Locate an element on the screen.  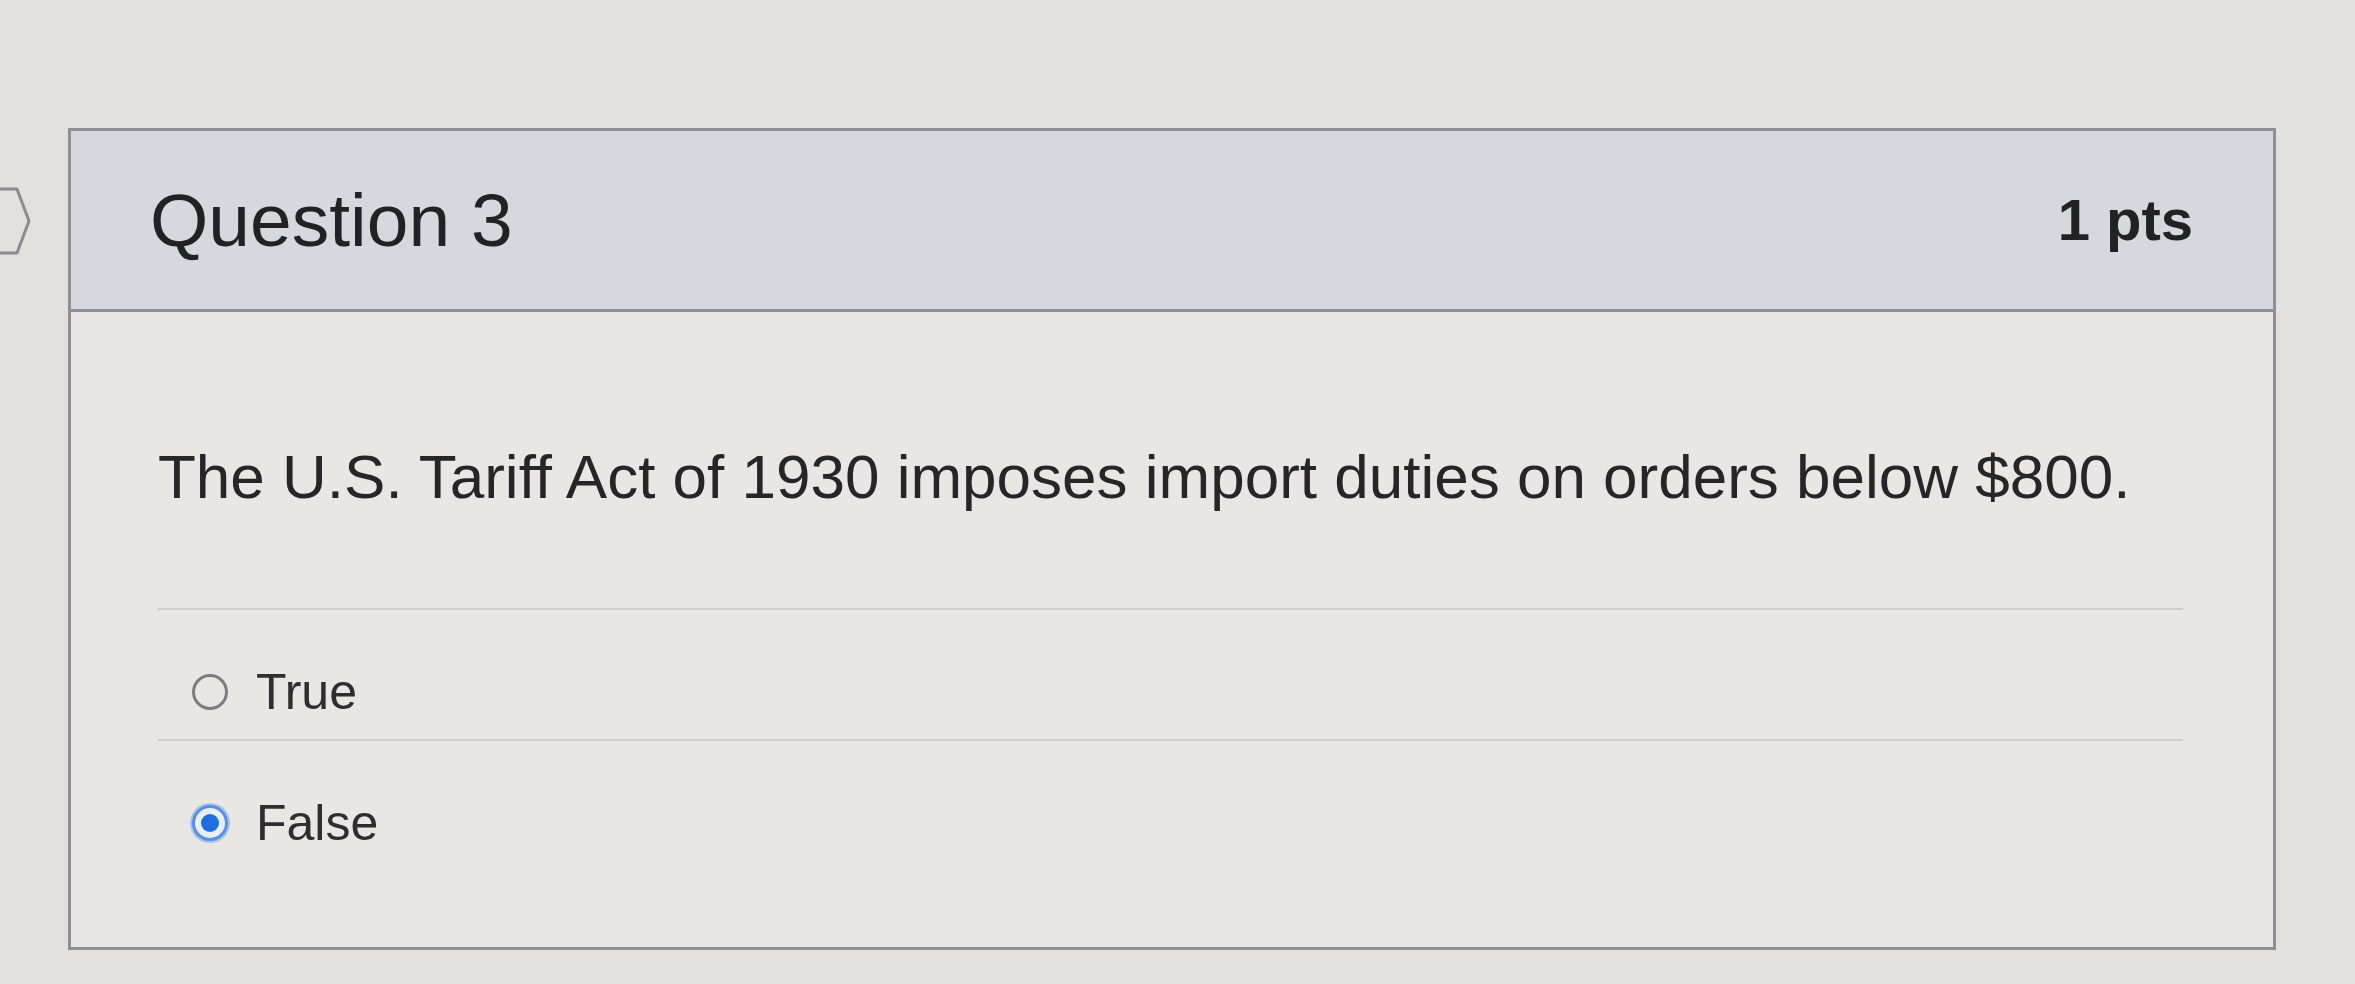
question-title: Question 3 is located at coordinates (331, 220).